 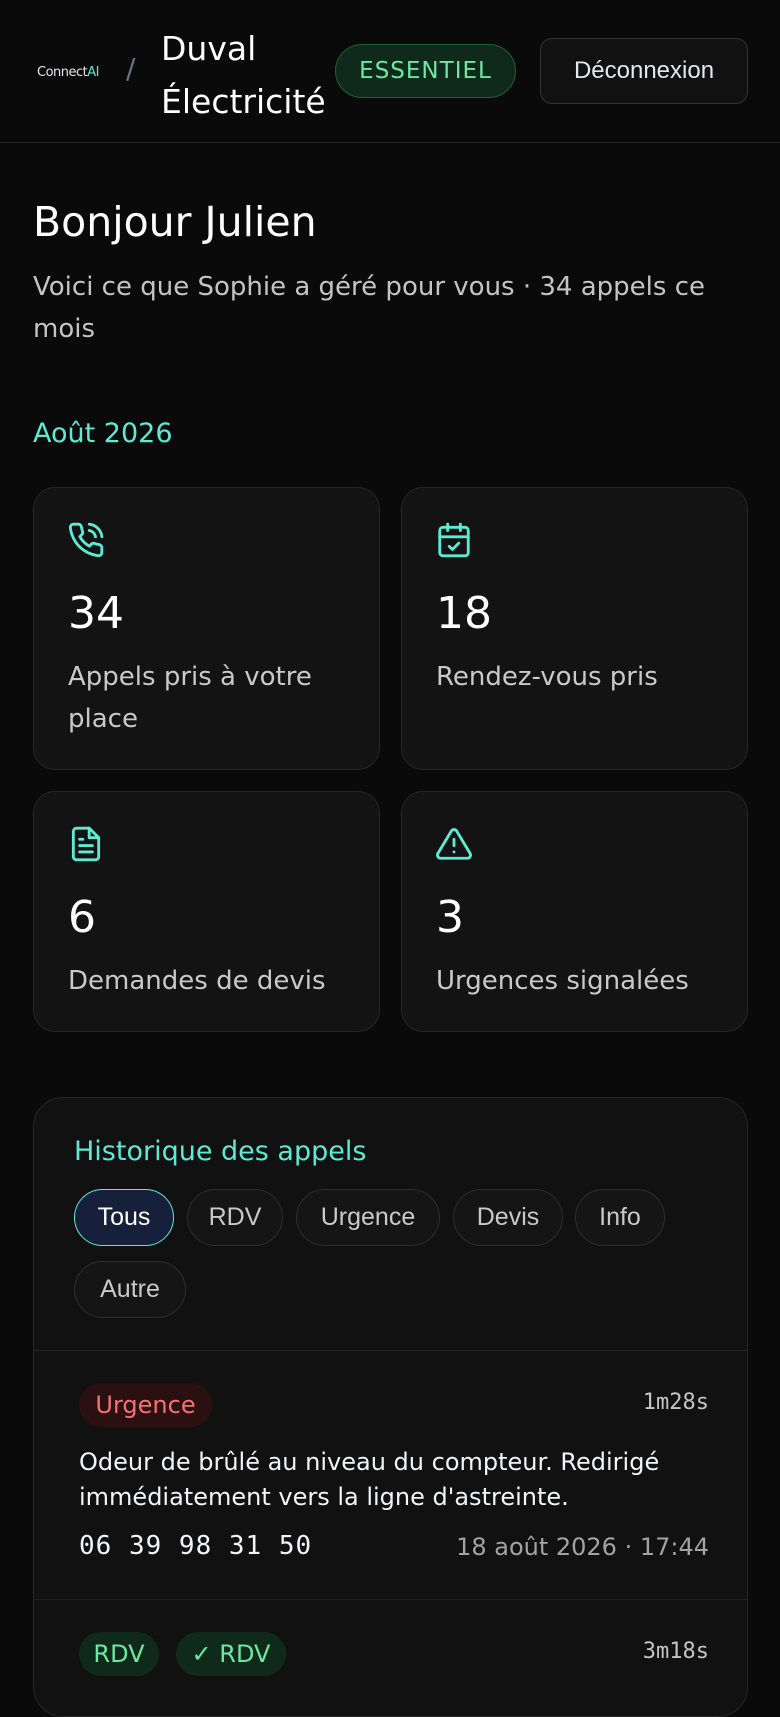 I want to click on stat-label: Rendez-vous pris, so click(x=547, y=677).